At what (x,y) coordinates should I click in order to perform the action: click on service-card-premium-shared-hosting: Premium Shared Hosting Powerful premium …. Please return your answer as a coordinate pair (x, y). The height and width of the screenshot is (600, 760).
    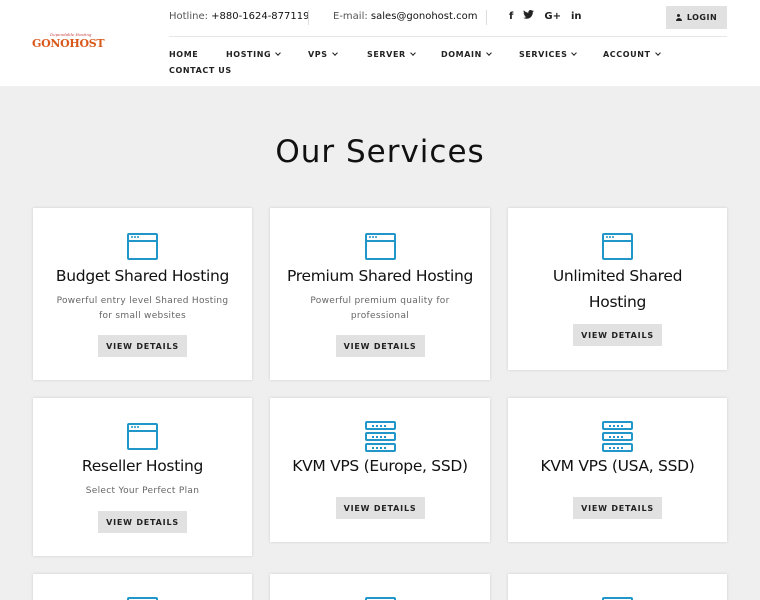
    Looking at the image, I should click on (380, 294).